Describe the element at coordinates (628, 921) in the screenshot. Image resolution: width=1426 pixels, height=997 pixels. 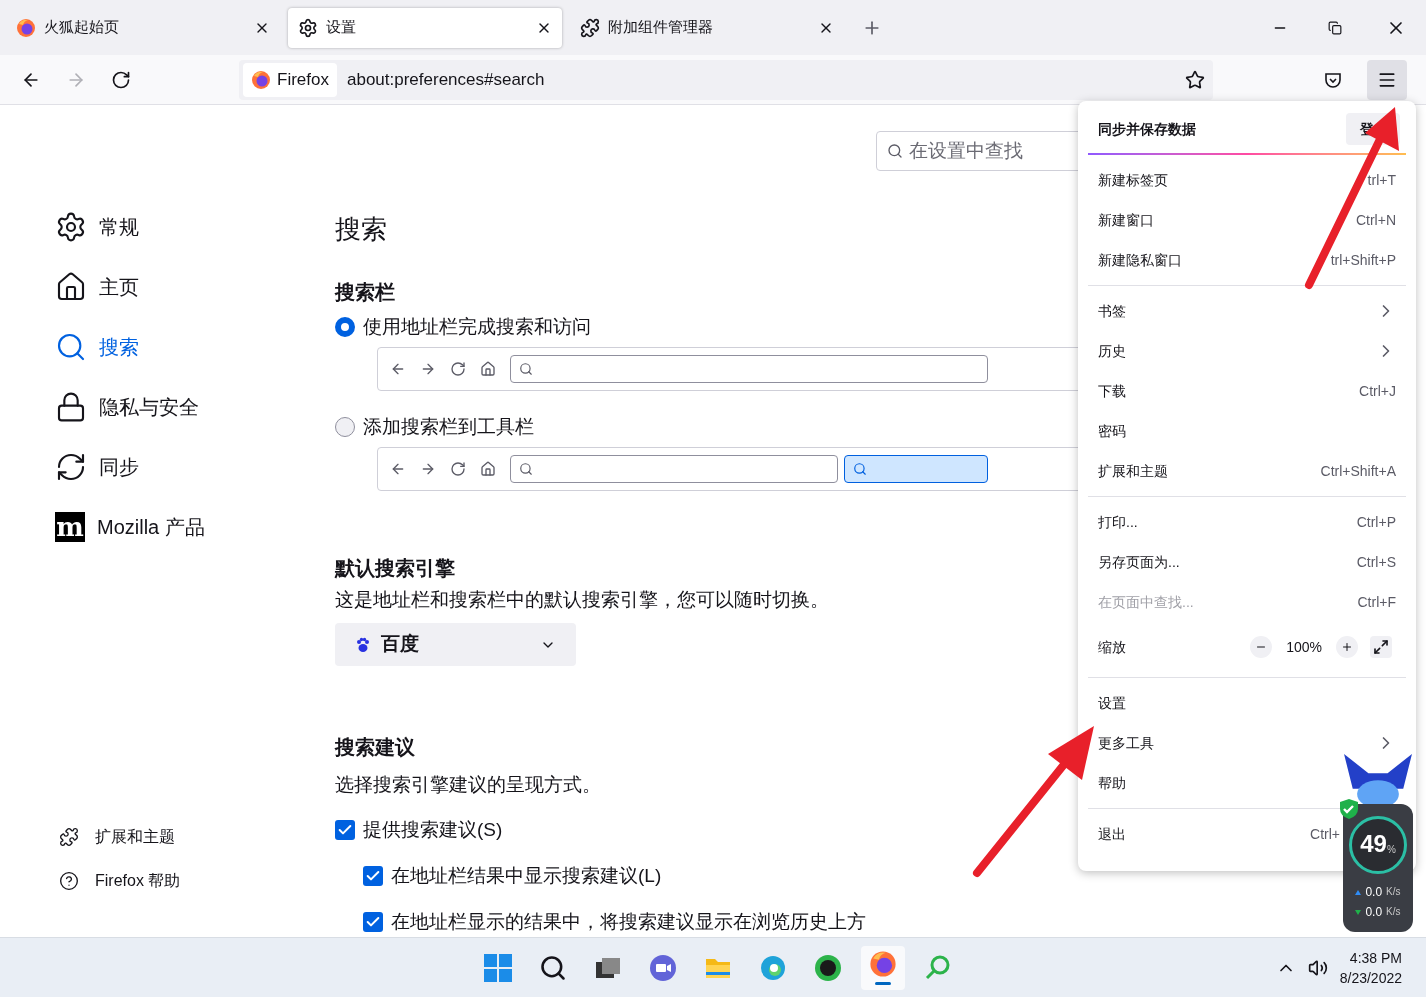
I see `checkbox-label: 在地址栏显示的结果中，将搜索建议显示在浏览历史上方` at that location.